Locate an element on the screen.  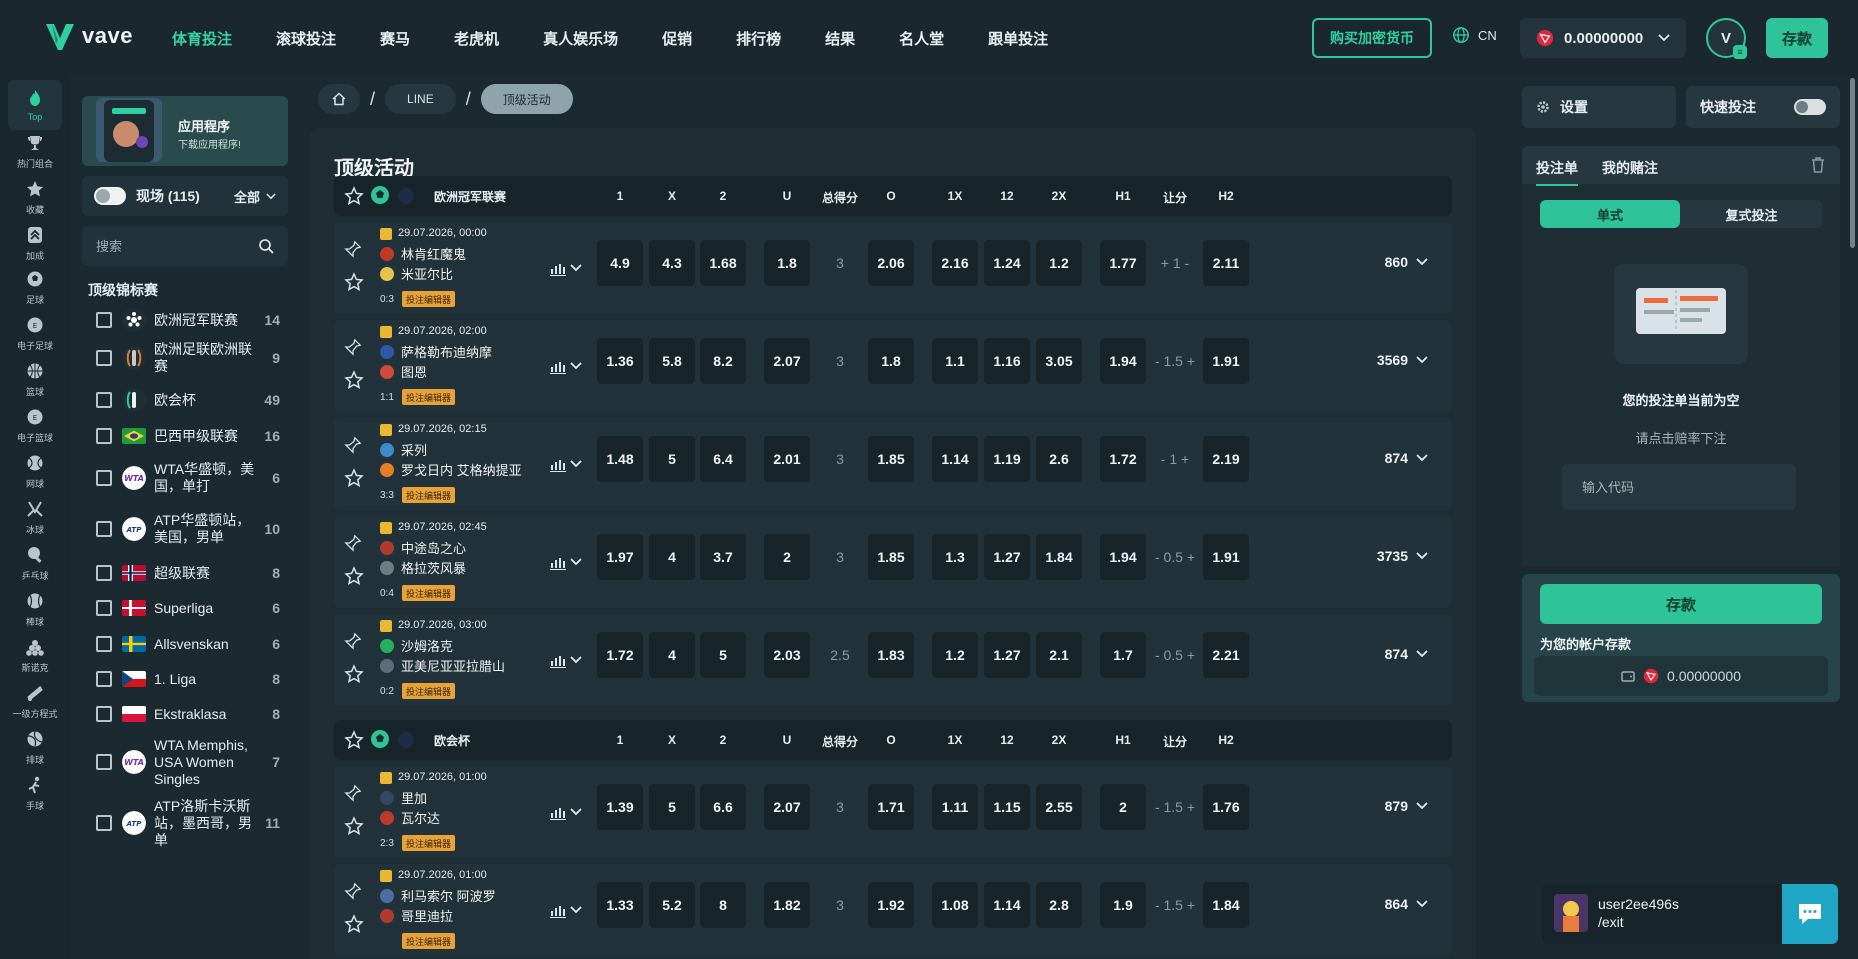
sport-nav-item: 收藏 is located at coordinates (35, 197).